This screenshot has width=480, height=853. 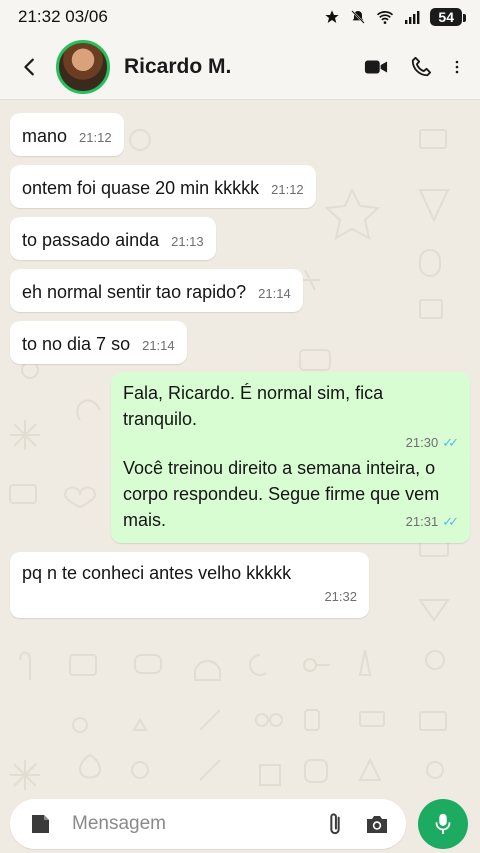 I want to click on star-icon, so click(x=332, y=16).